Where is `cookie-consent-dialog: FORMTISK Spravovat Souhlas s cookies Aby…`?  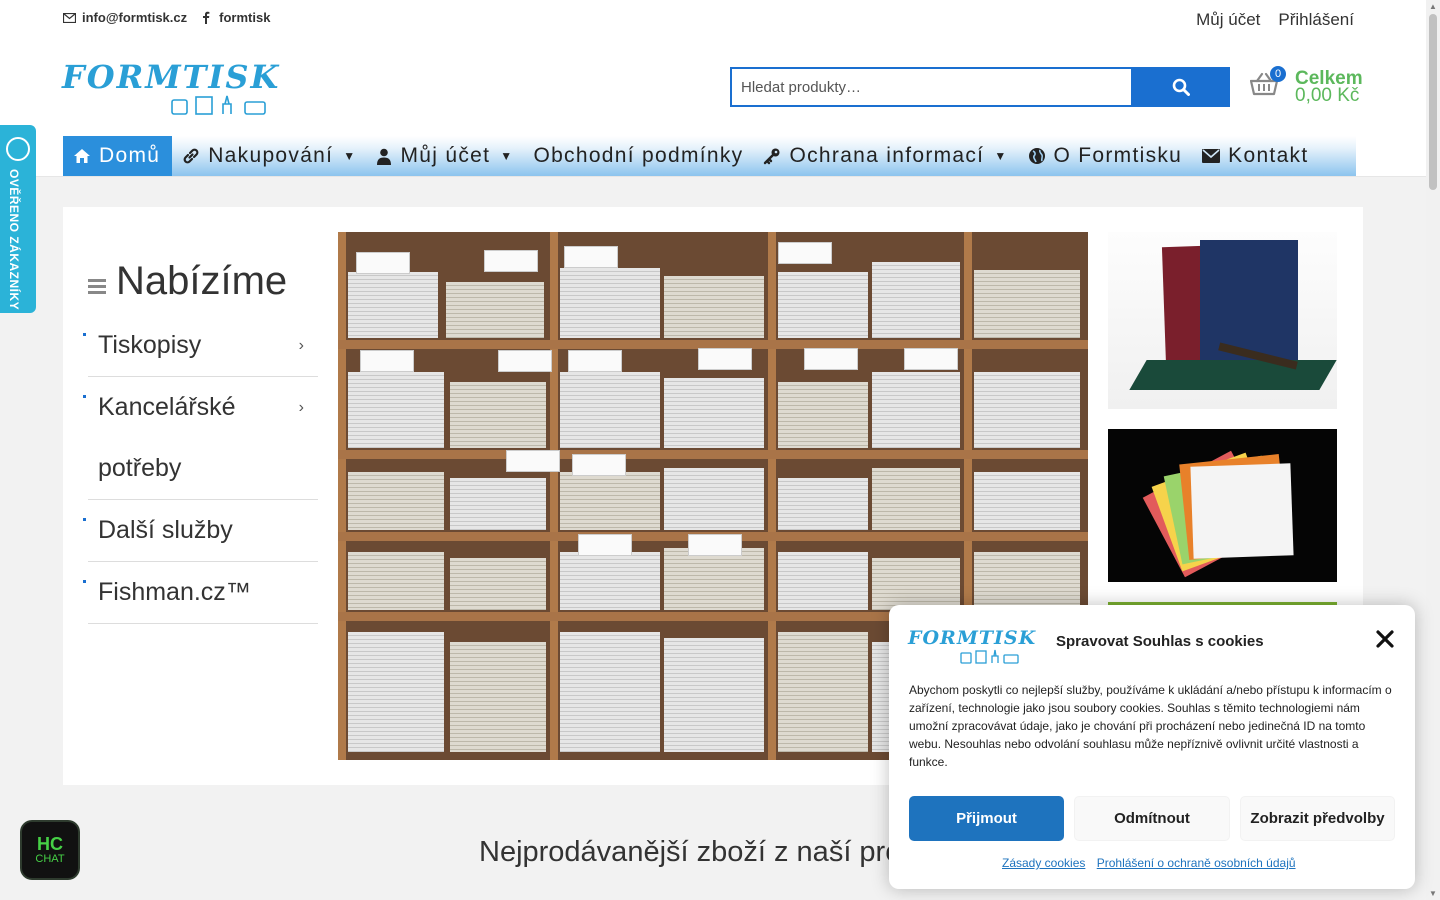
cookie-consent-dialog: FORMTISK Spravovat Souhlas s cookies Aby… is located at coordinates (1152, 747).